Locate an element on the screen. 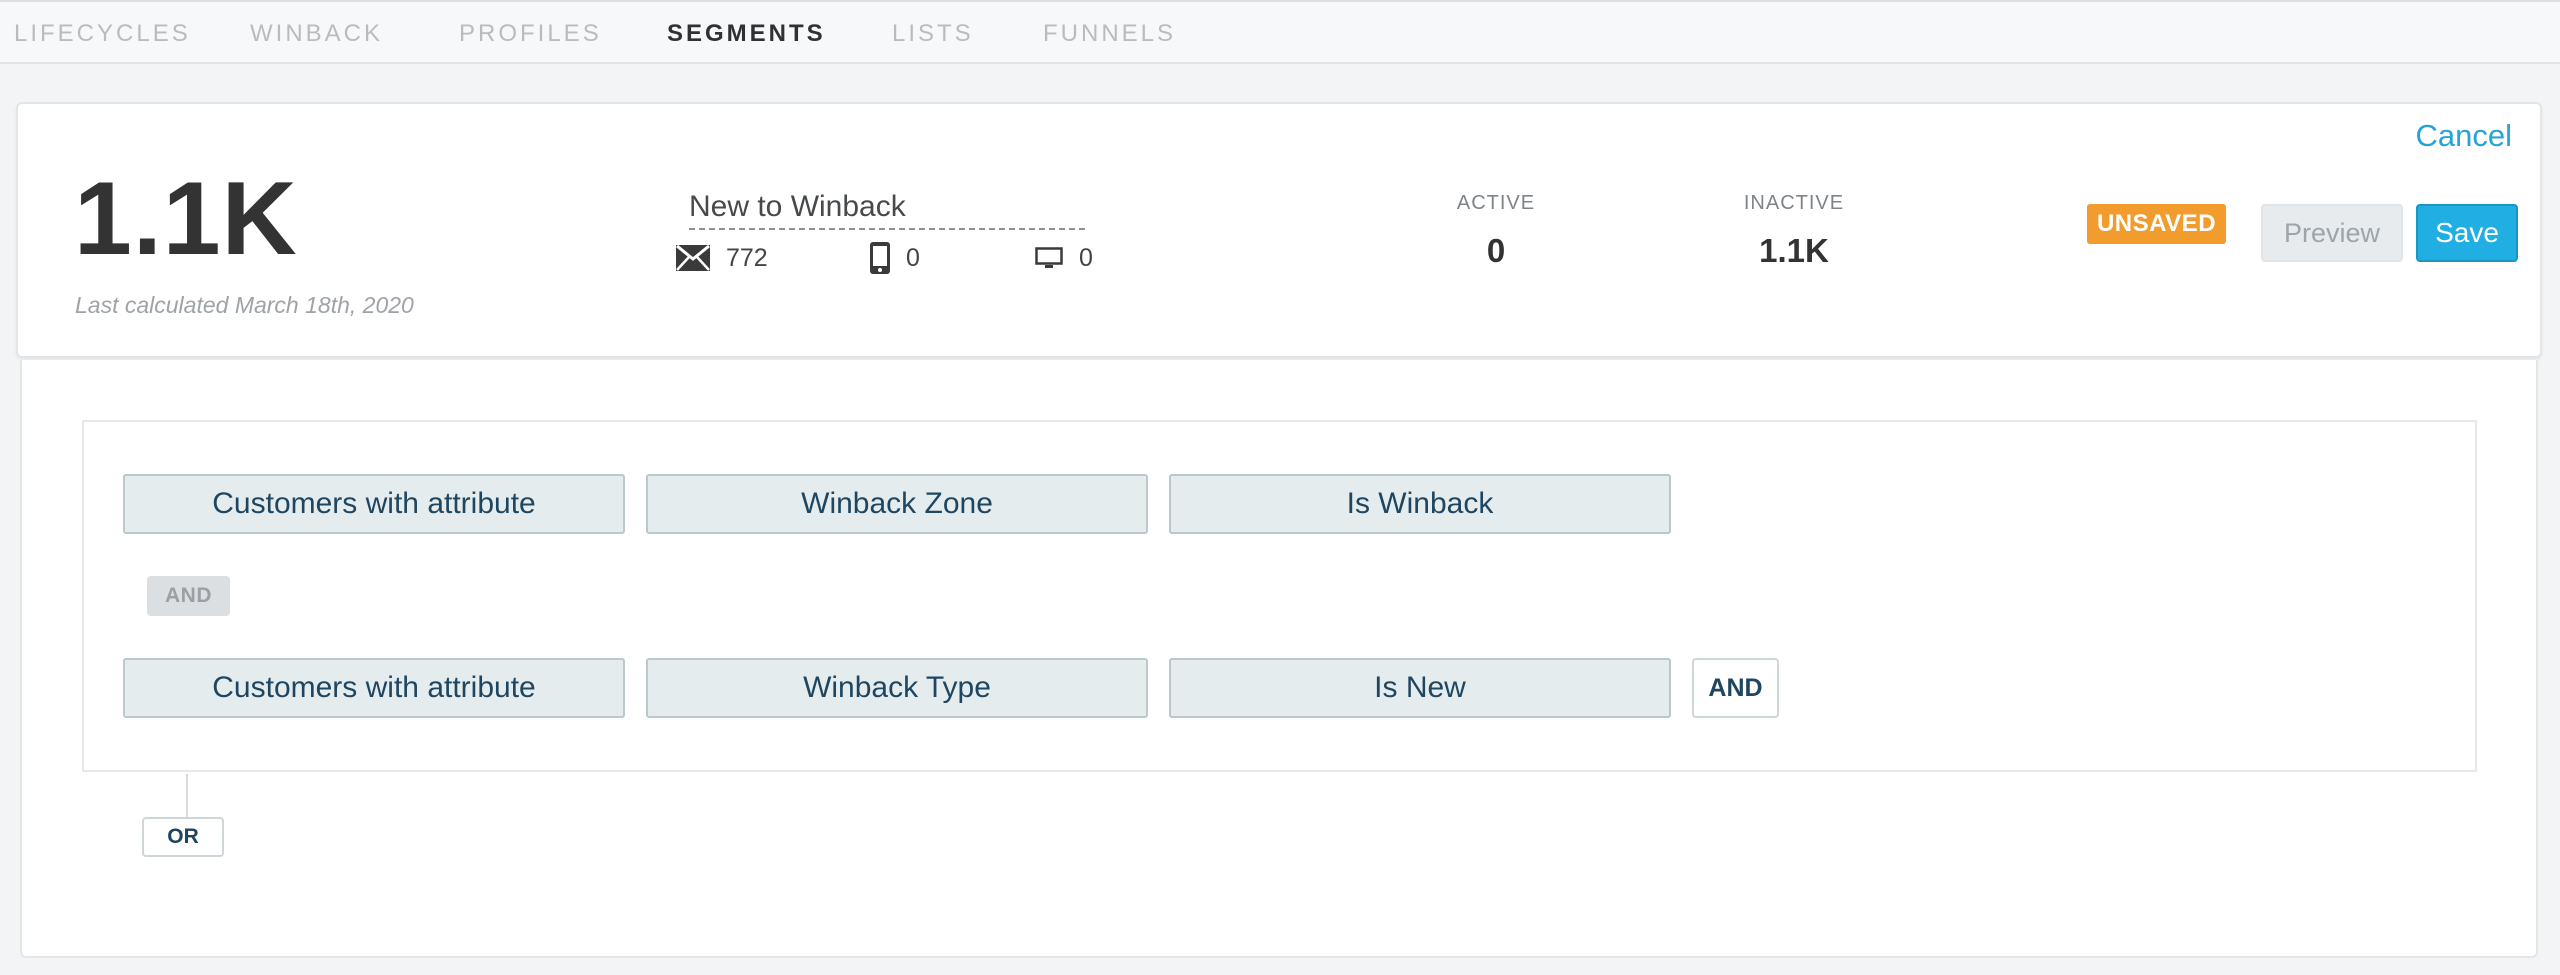 This screenshot has width=2560, height=975. email-channel-count: 772 is located at coordinates (722, 258).